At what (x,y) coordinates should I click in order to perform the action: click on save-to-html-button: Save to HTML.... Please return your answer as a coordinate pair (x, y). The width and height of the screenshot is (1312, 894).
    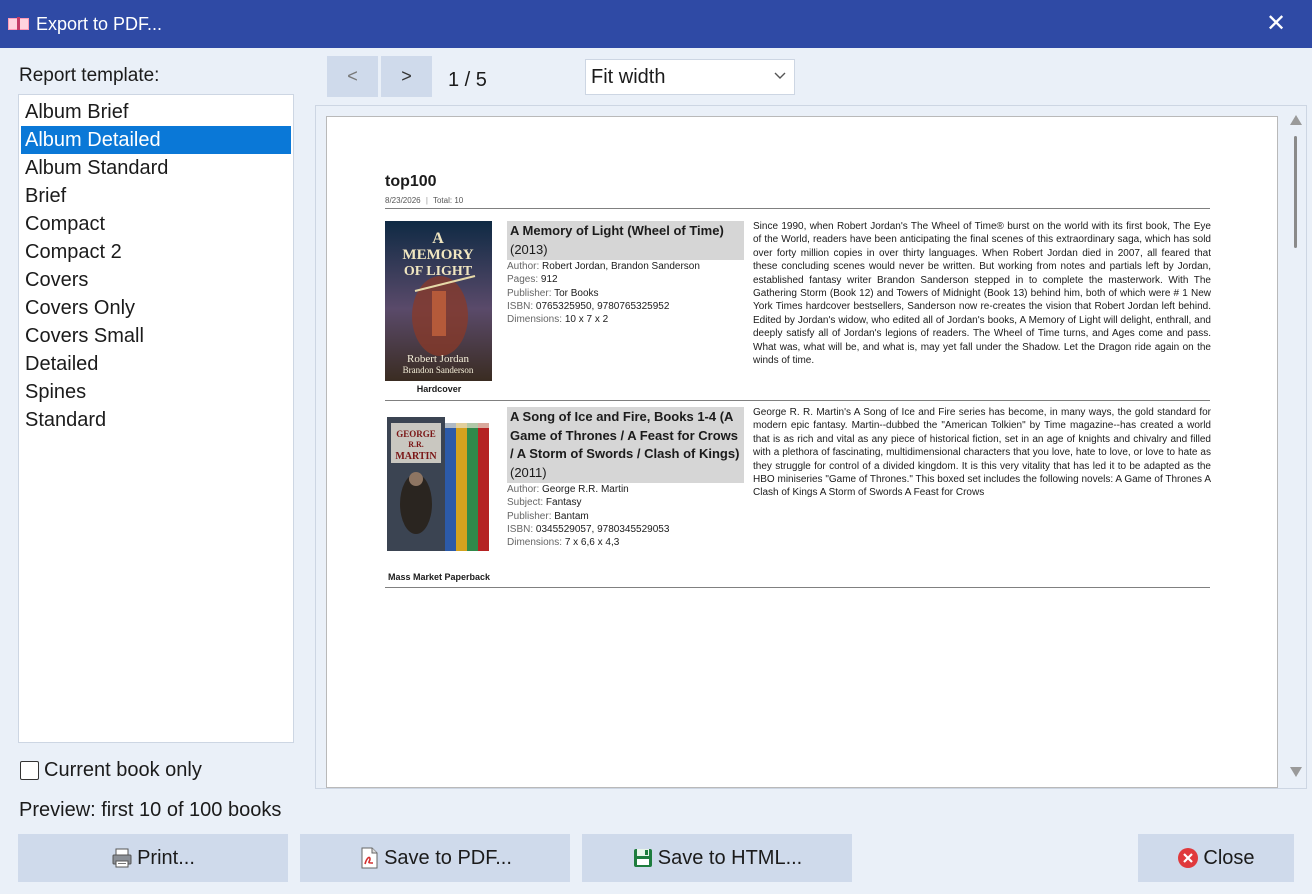
    Looking at the image, I should click on (717, 858).